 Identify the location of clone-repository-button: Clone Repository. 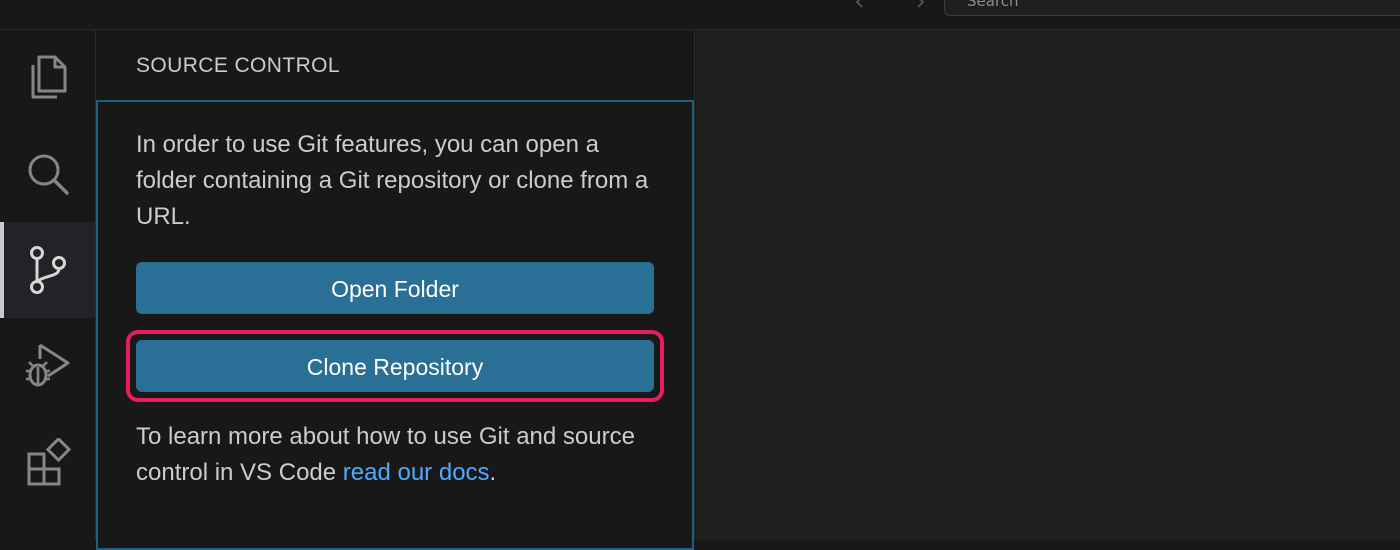
(395, 366).